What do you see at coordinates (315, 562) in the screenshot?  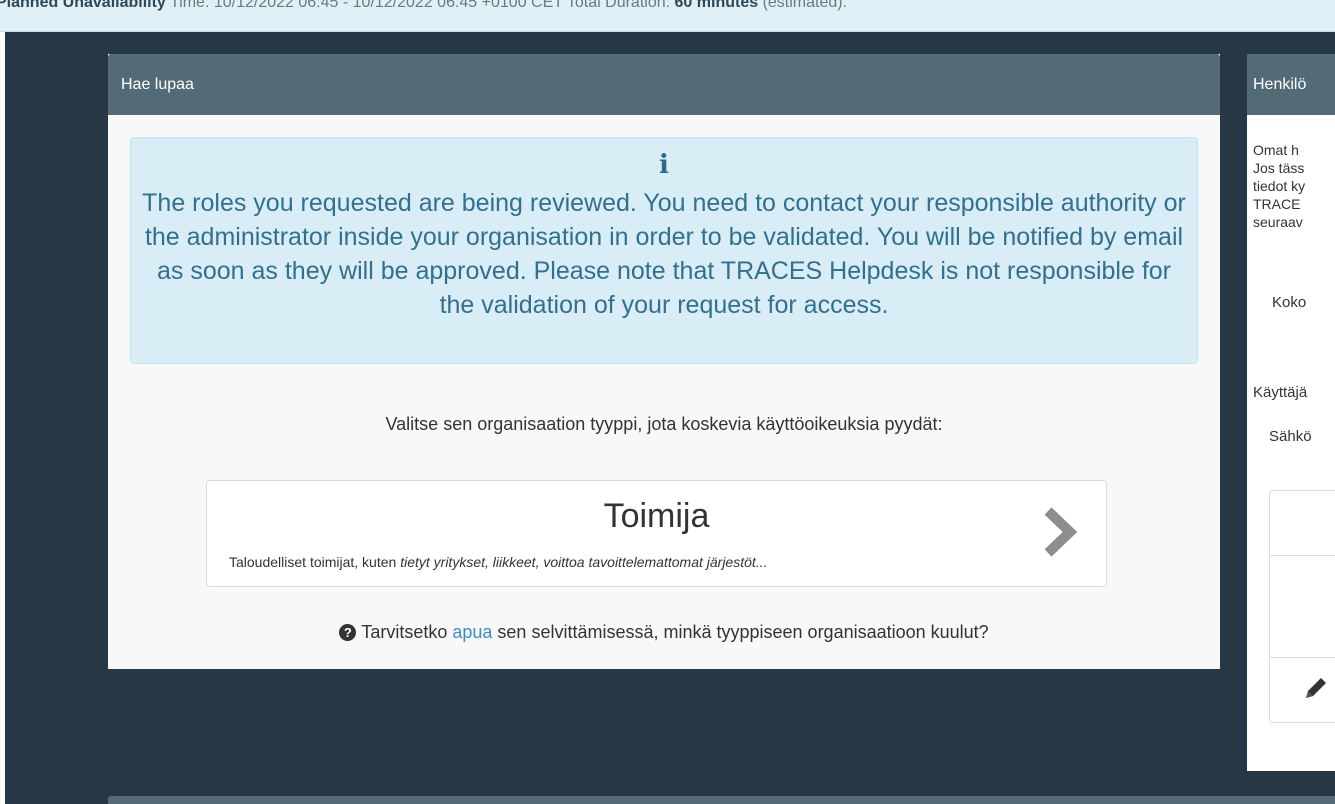 I see `org-desc-prefix: Taloudelliset toimijat, kuten` at bounding box center [315, 562].